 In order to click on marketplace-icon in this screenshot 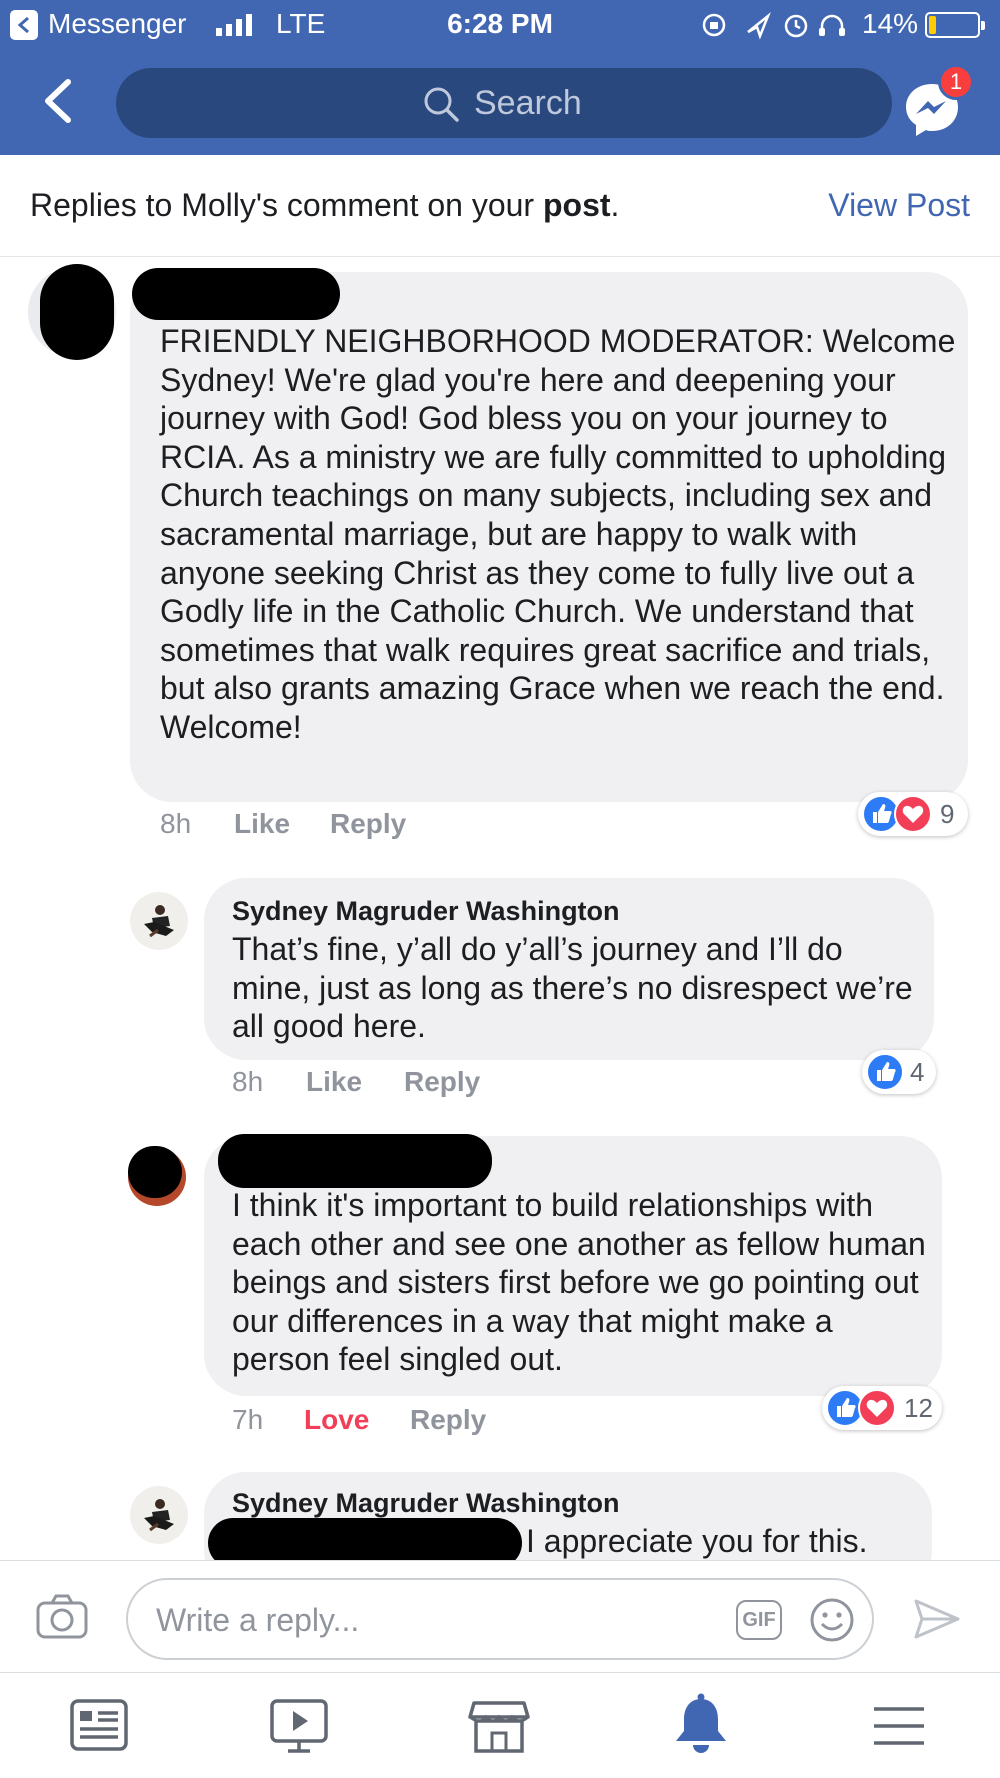, I will do `click(499, 1726)`.